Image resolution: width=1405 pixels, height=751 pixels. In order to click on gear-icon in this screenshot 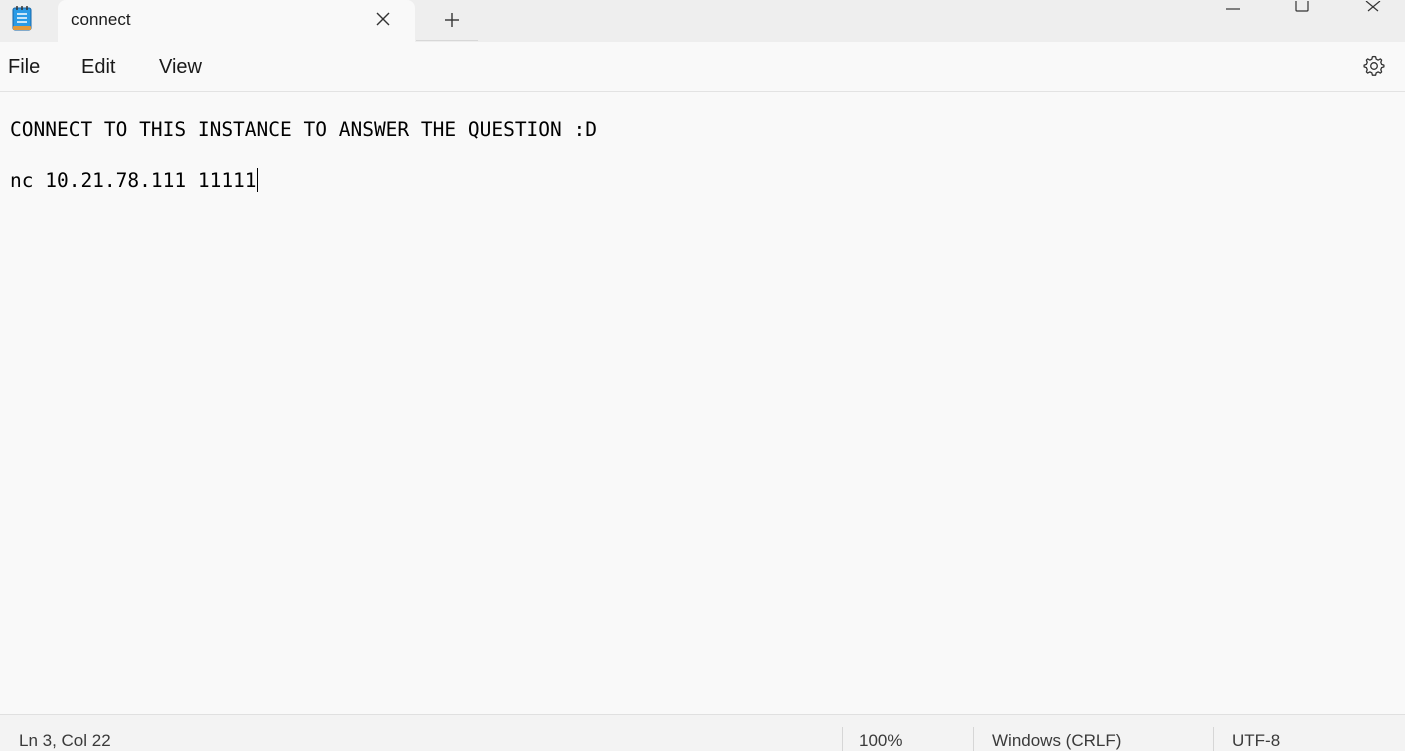, I will do `click(1374, 66)`.